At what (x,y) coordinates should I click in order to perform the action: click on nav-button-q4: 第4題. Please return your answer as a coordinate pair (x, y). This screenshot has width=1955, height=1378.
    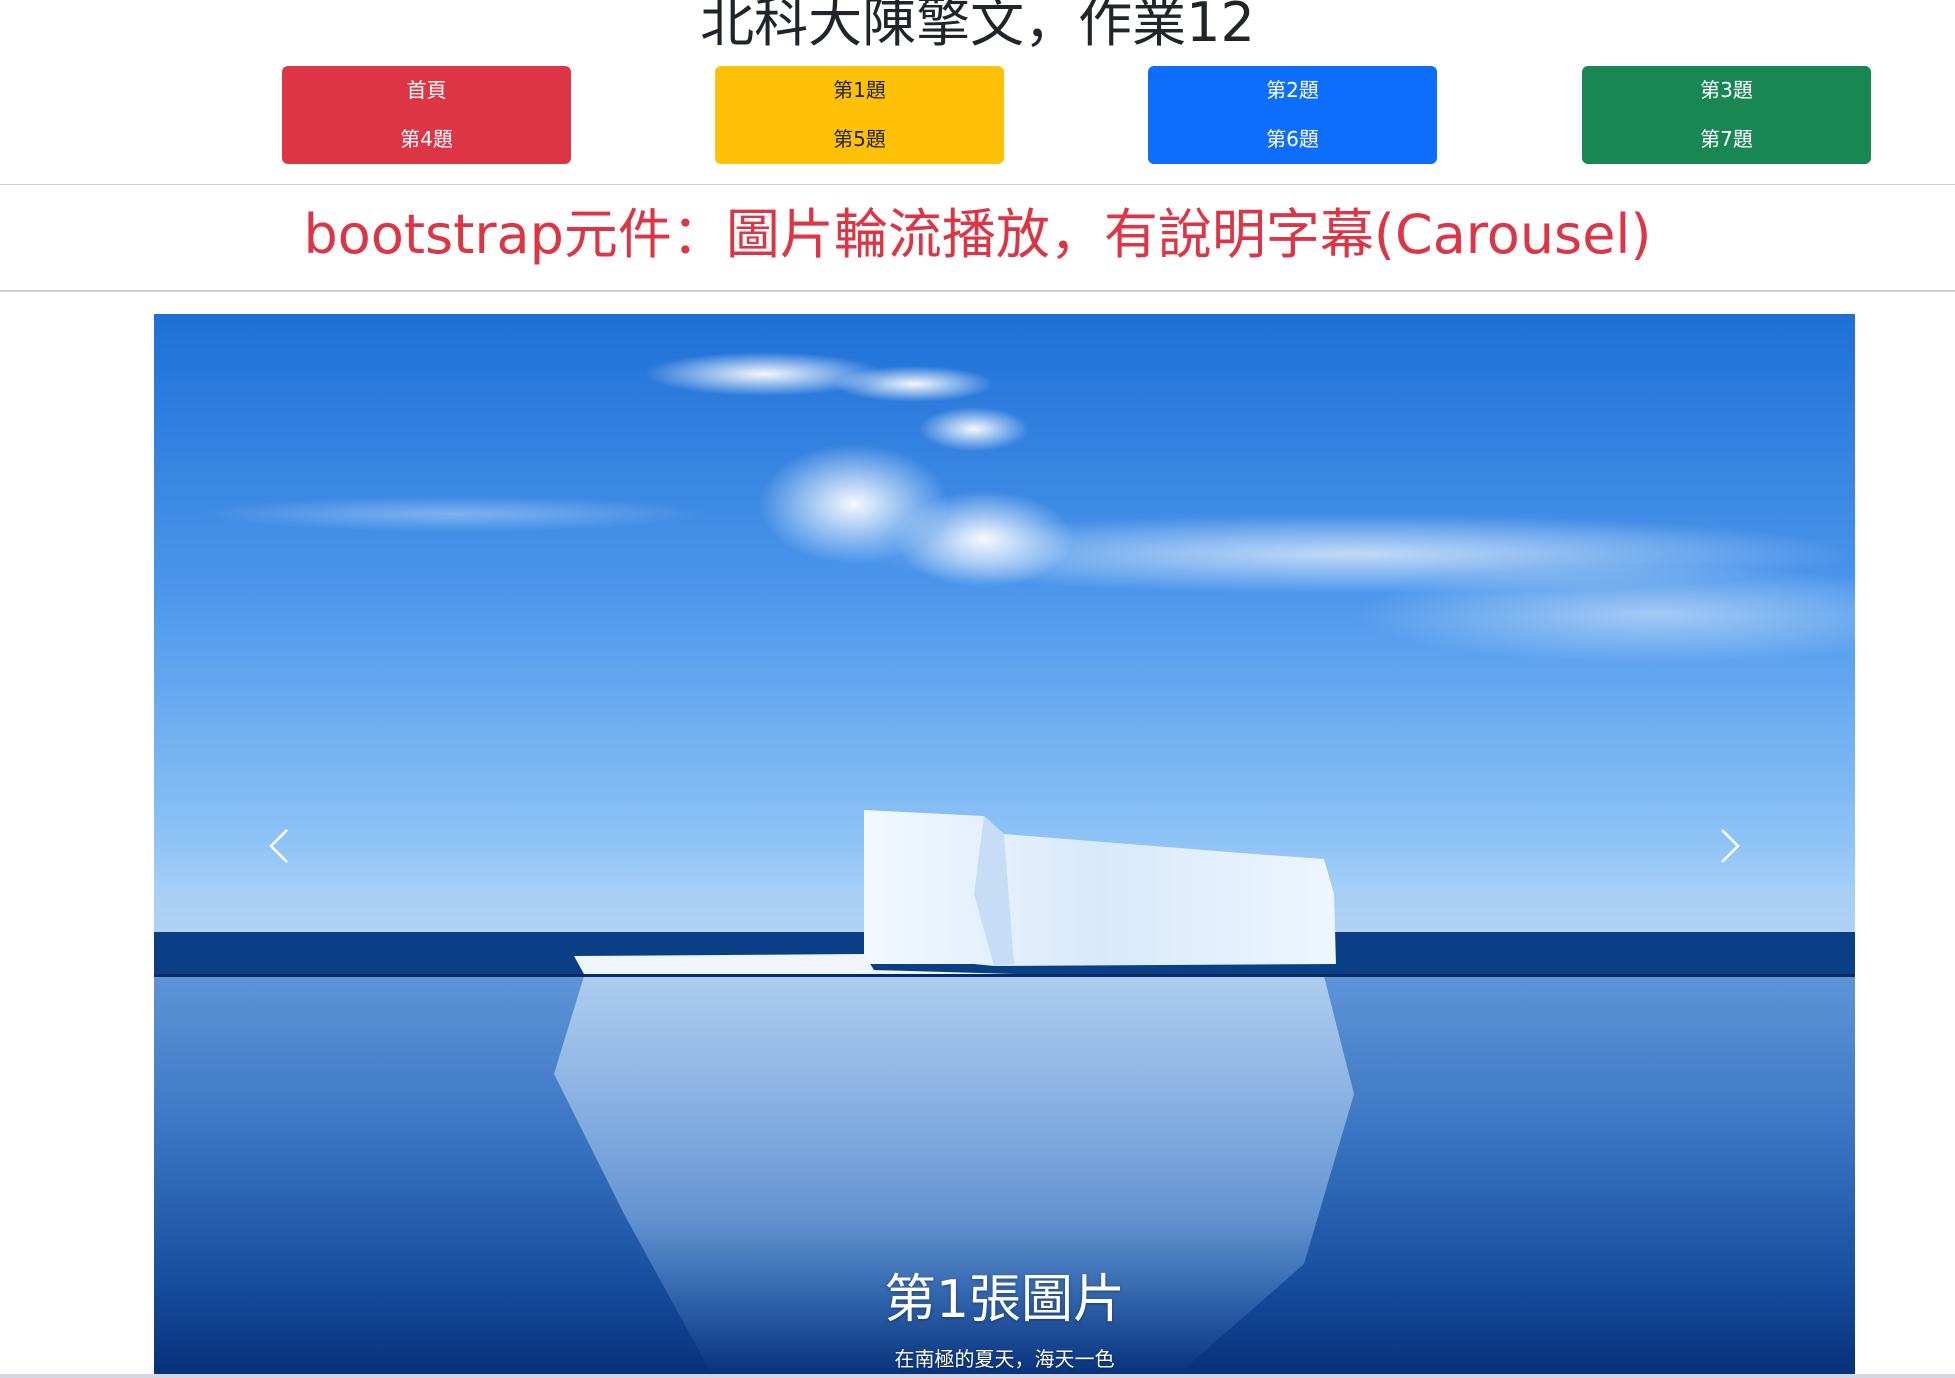
    Looking at the image, I should click on (426, 139).